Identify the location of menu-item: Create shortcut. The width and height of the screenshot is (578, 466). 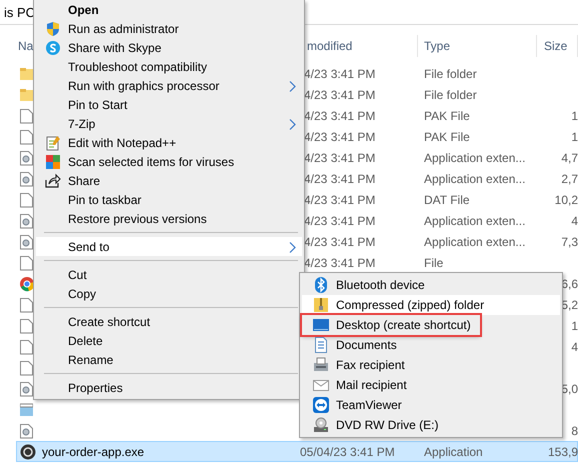
(169, 321).